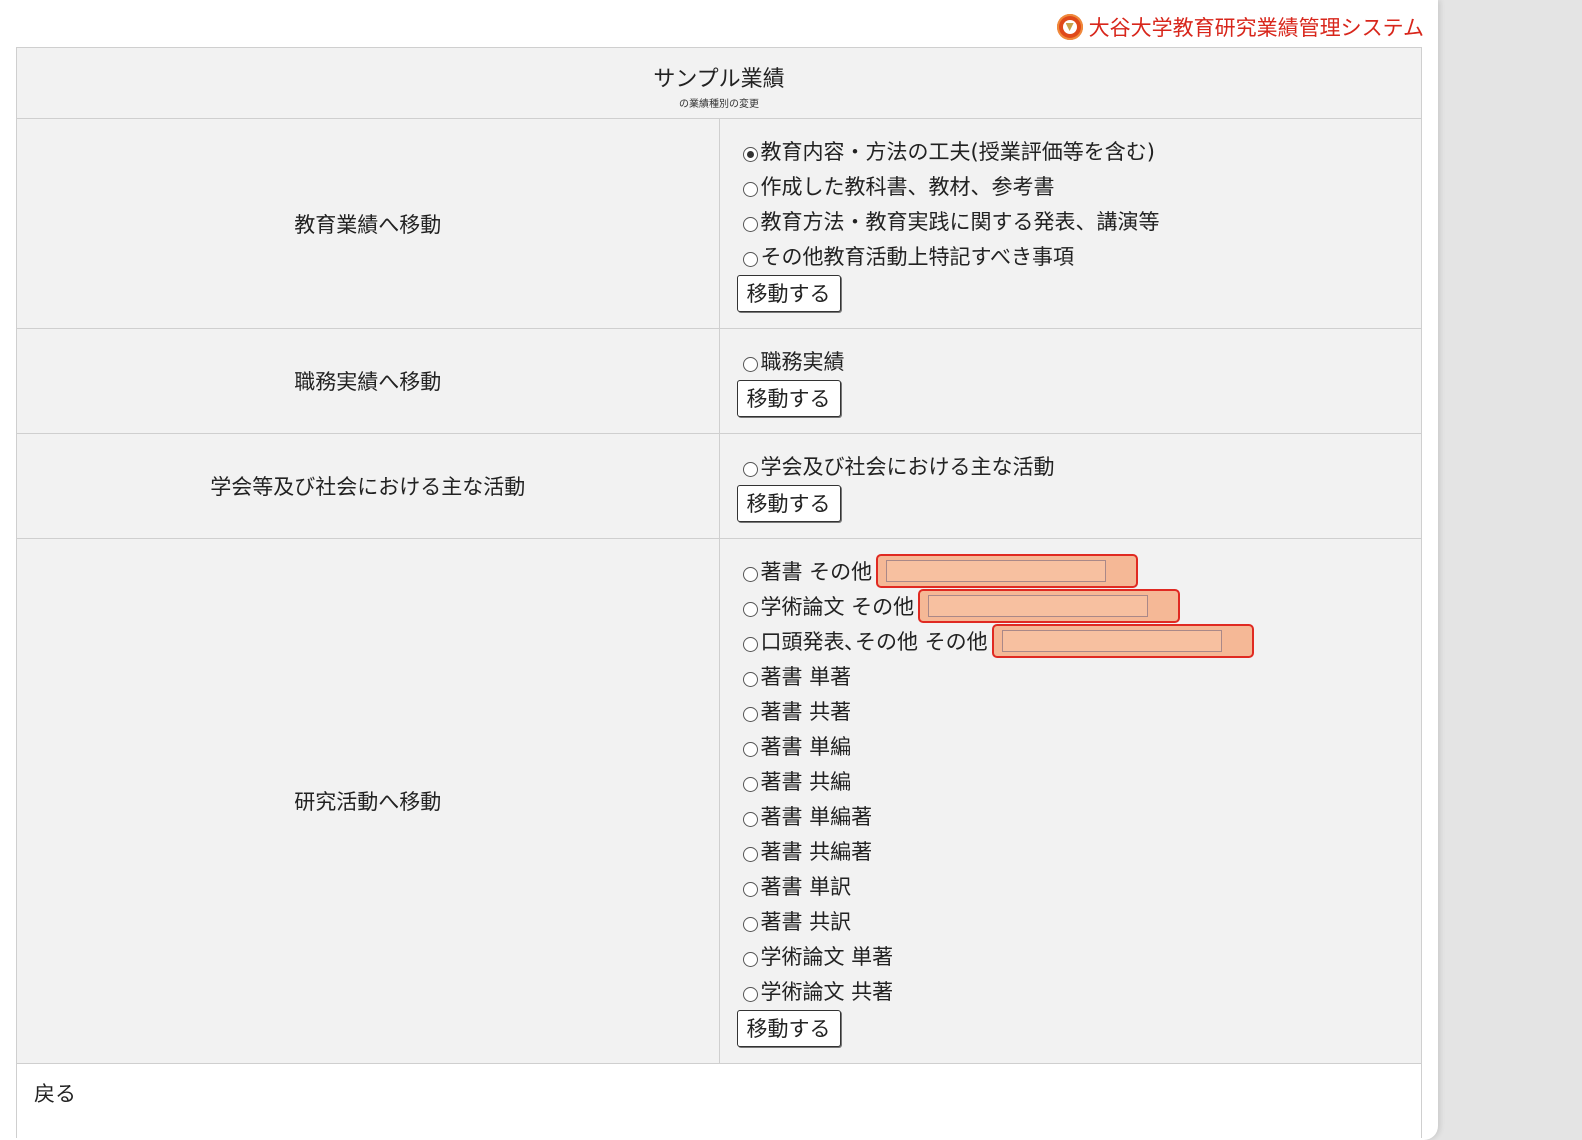 This screenshot has height=1140, width=1582. Describe the element at coordinates (55, 1094) in the screenshot. I see `back-link: 戻る` at that location.